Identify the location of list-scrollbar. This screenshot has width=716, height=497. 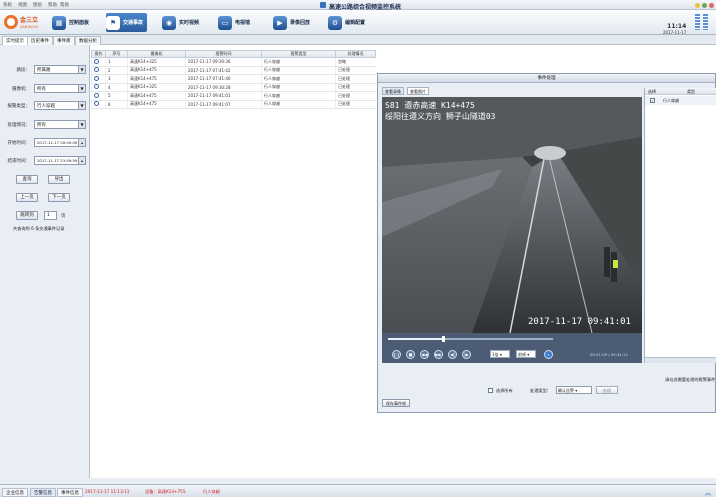
(680, 360).